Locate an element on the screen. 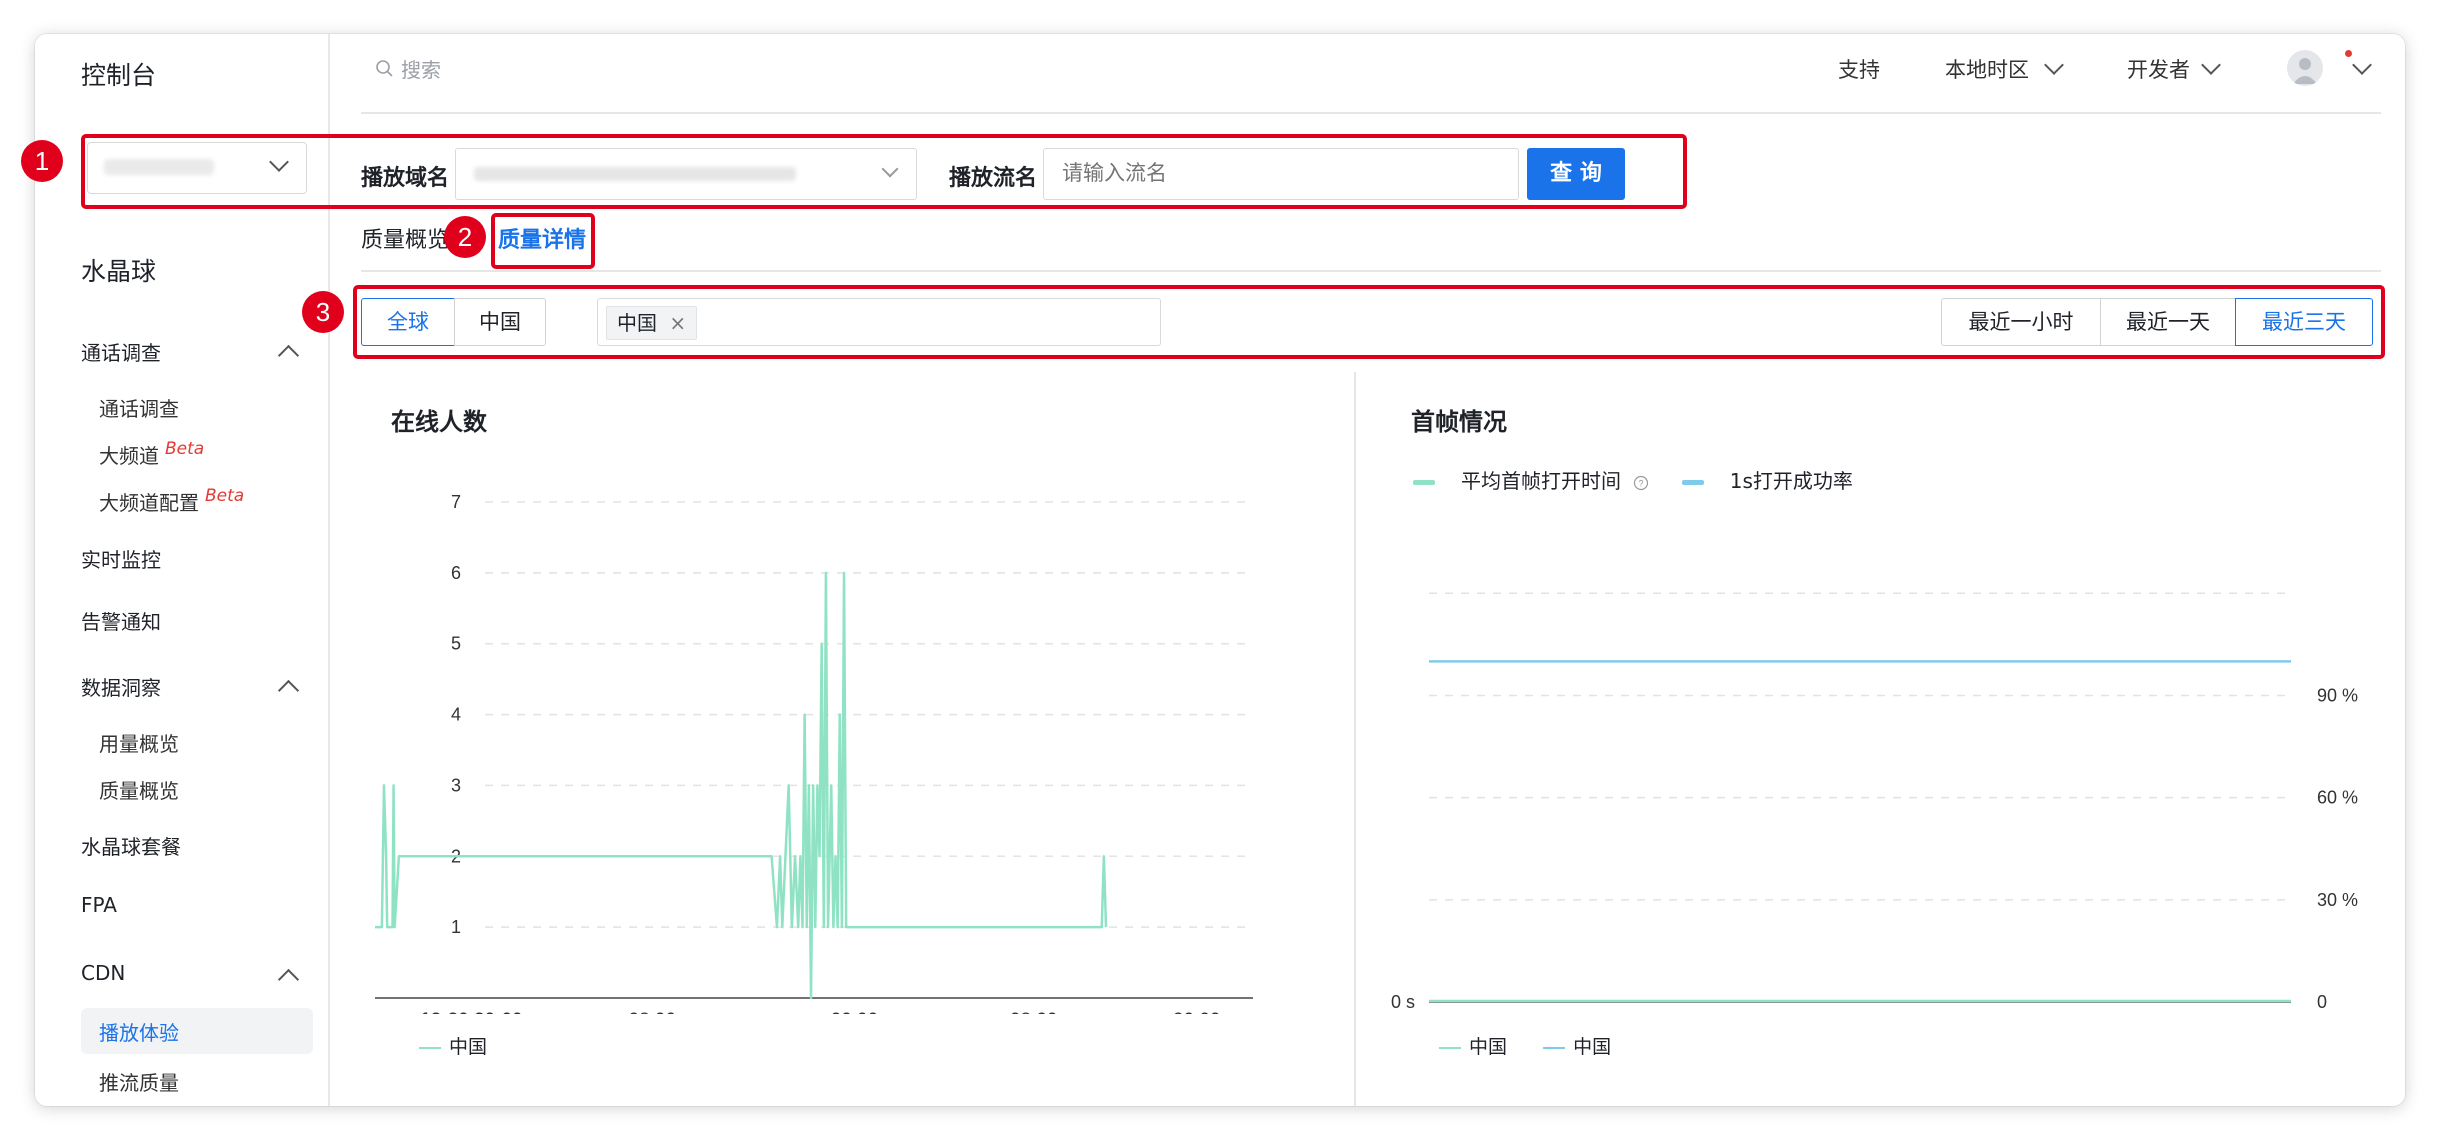 The image size is (2442, 1140). annotation-box-filter-row is located at coordinates (884, 171).